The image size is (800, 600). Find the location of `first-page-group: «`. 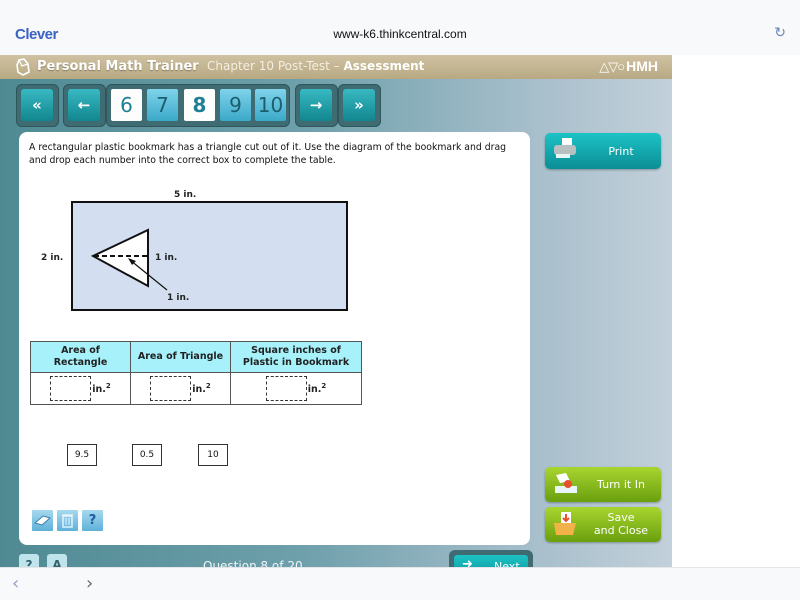

first-page-group: « is located at coordinates (37, 105).